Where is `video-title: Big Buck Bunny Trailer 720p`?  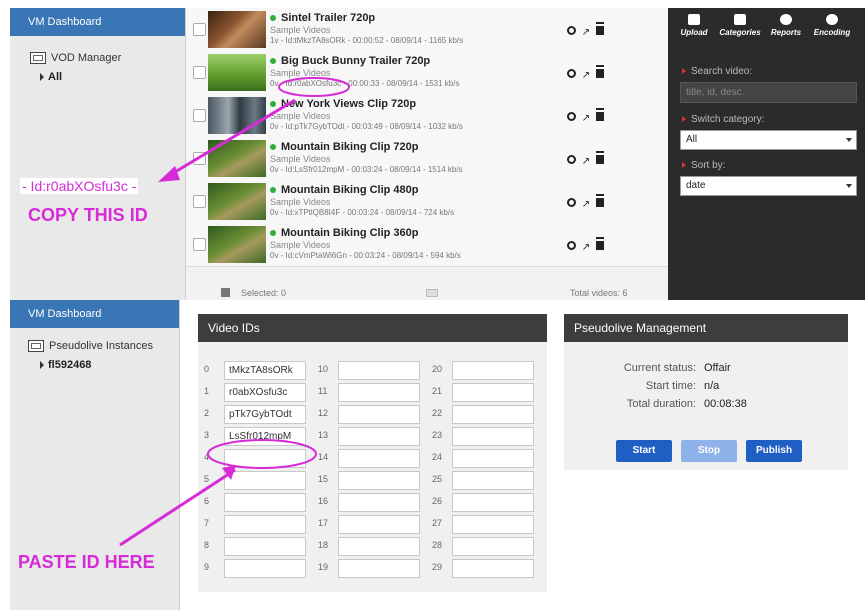
video-title: Big Buck Bunny Trailer 720p is located at coordinates (350, 61).